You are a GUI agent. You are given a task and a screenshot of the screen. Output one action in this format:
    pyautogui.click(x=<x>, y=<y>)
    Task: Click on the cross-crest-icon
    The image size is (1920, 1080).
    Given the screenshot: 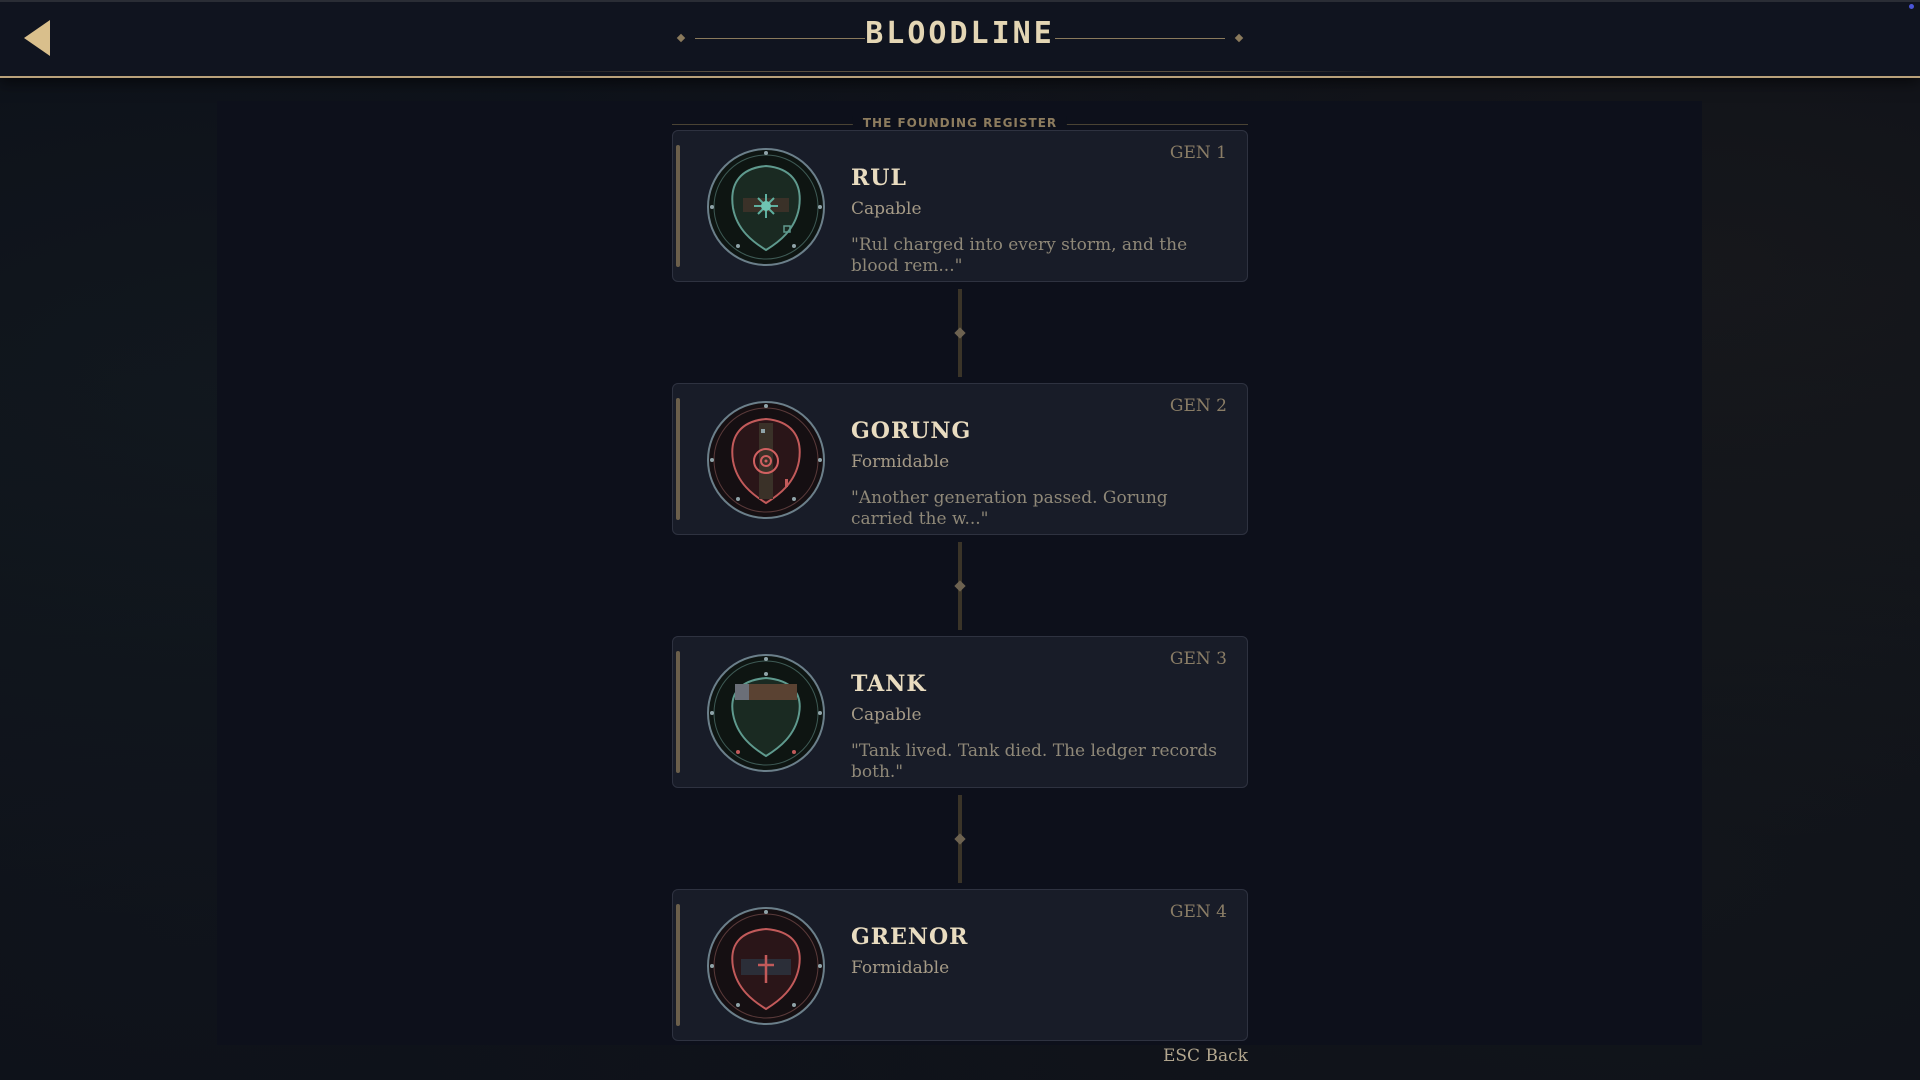 What is the action you would take?
    pyautogui.click(x=766, y=966)
    